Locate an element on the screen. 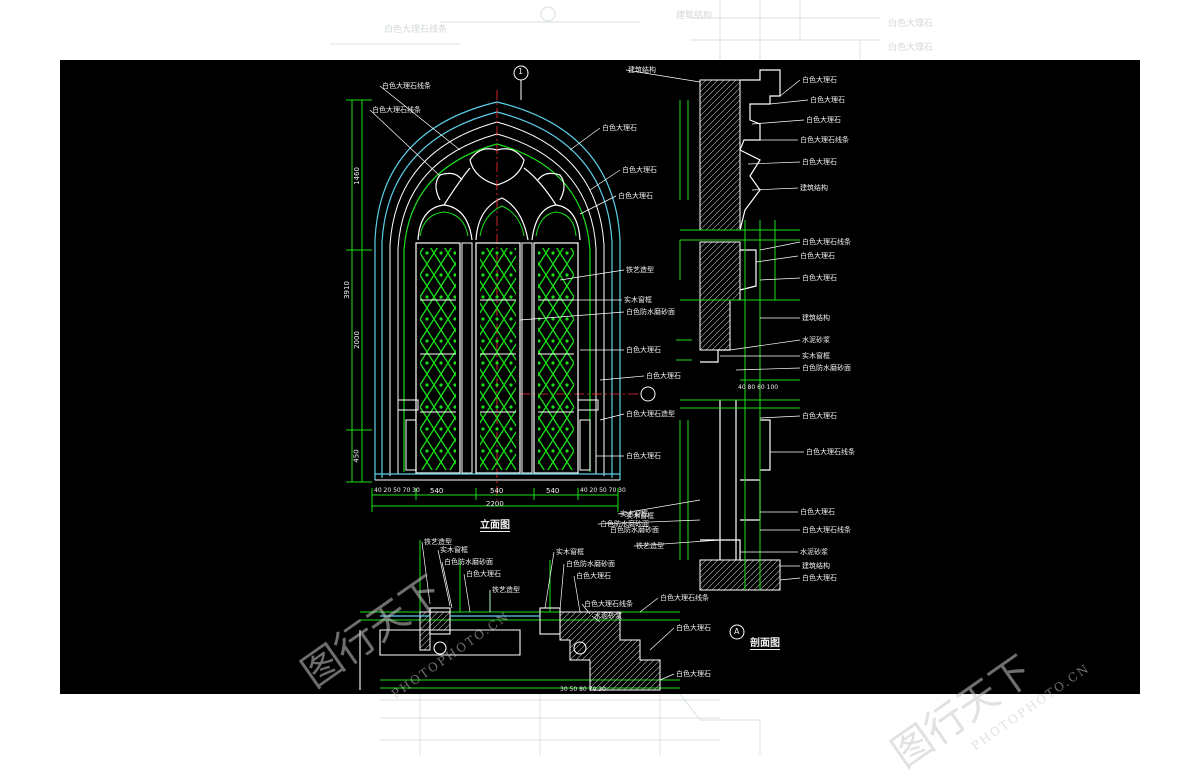  section-label-9: 白色大理石 is located at coordinates (817, 256).